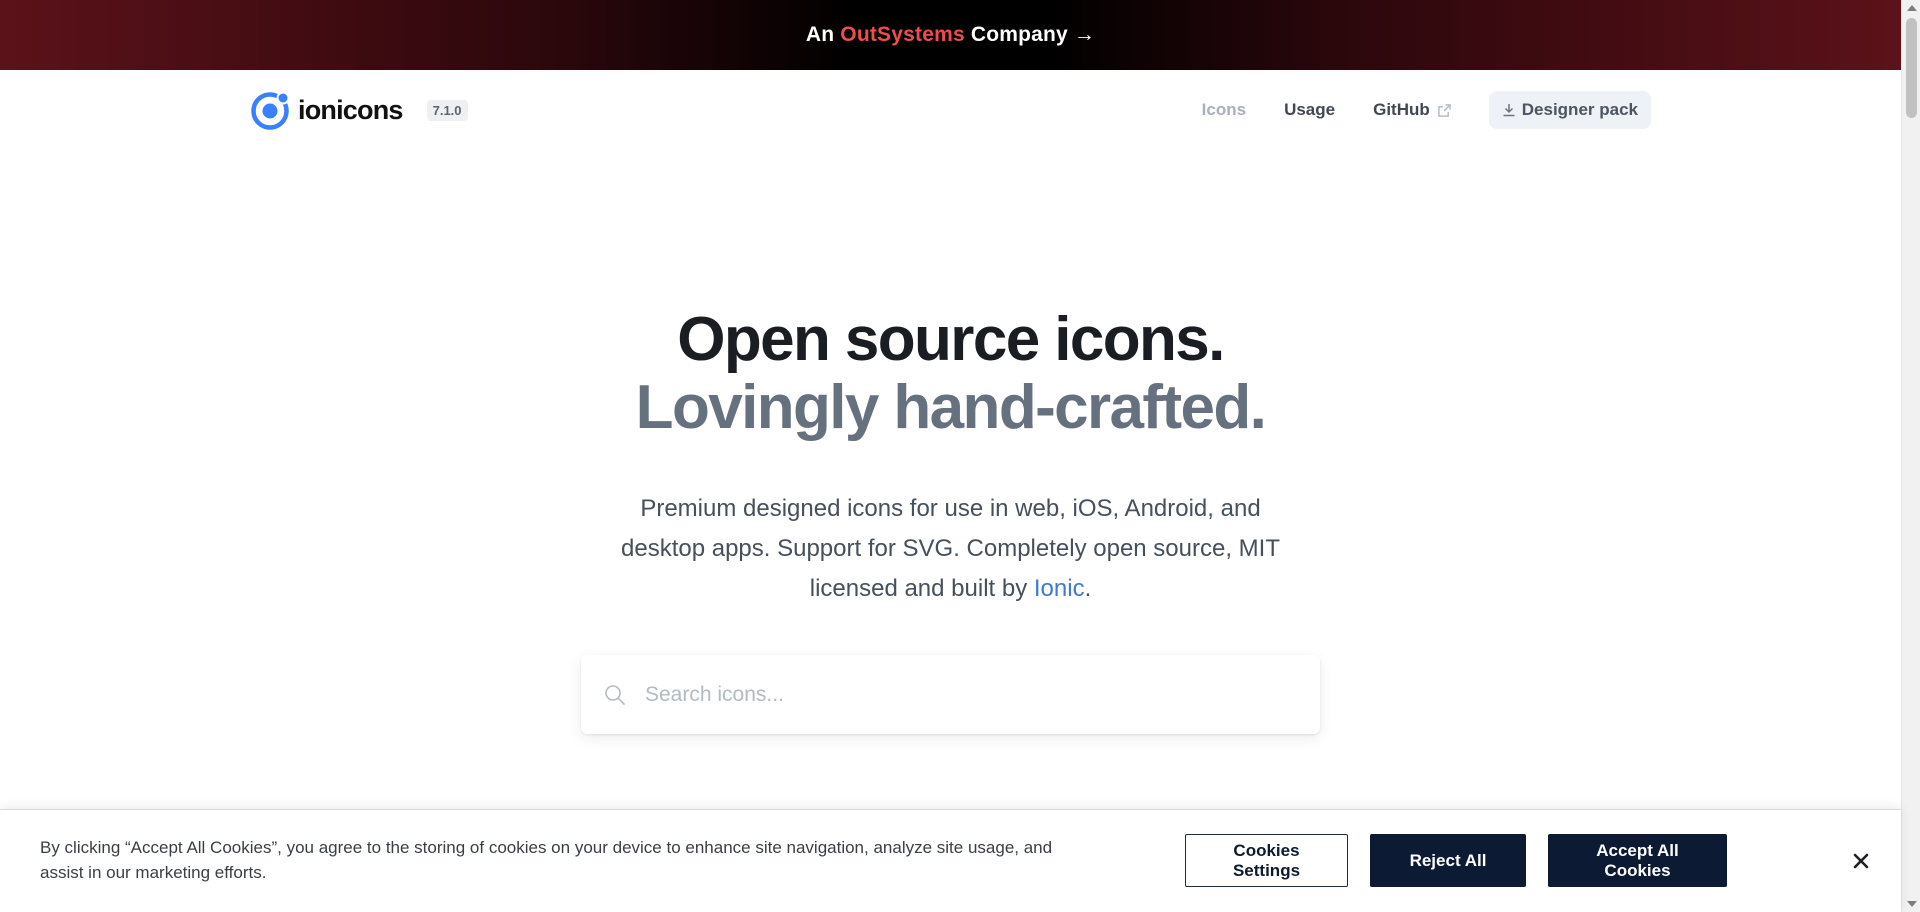 This screenshot has width=1920, height=912. I want to click on logo-text: ionicons, so click(350, 109).